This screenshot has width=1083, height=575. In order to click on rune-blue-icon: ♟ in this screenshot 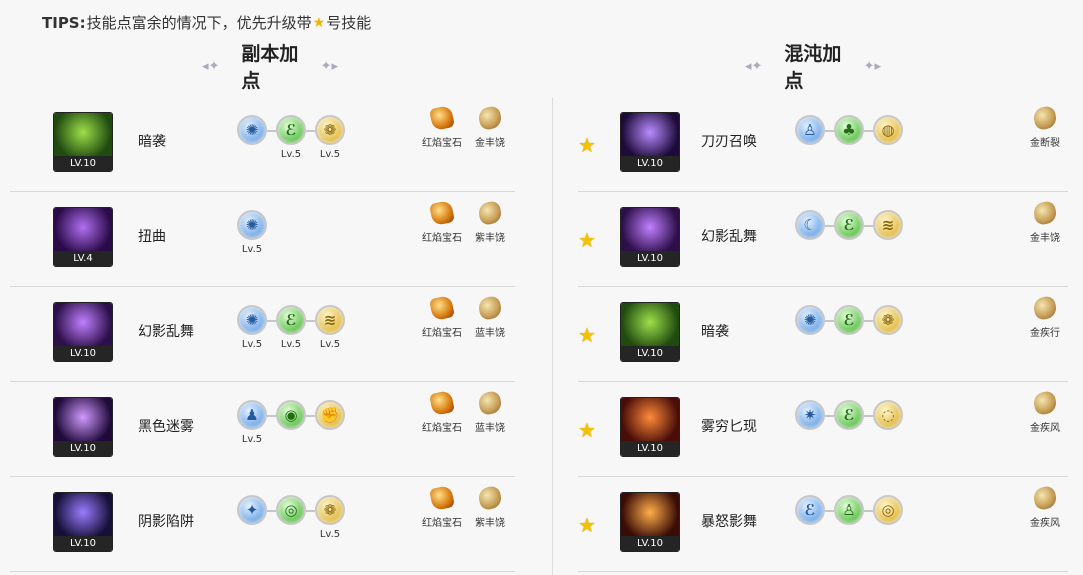, I will do `click(252, 415)`.